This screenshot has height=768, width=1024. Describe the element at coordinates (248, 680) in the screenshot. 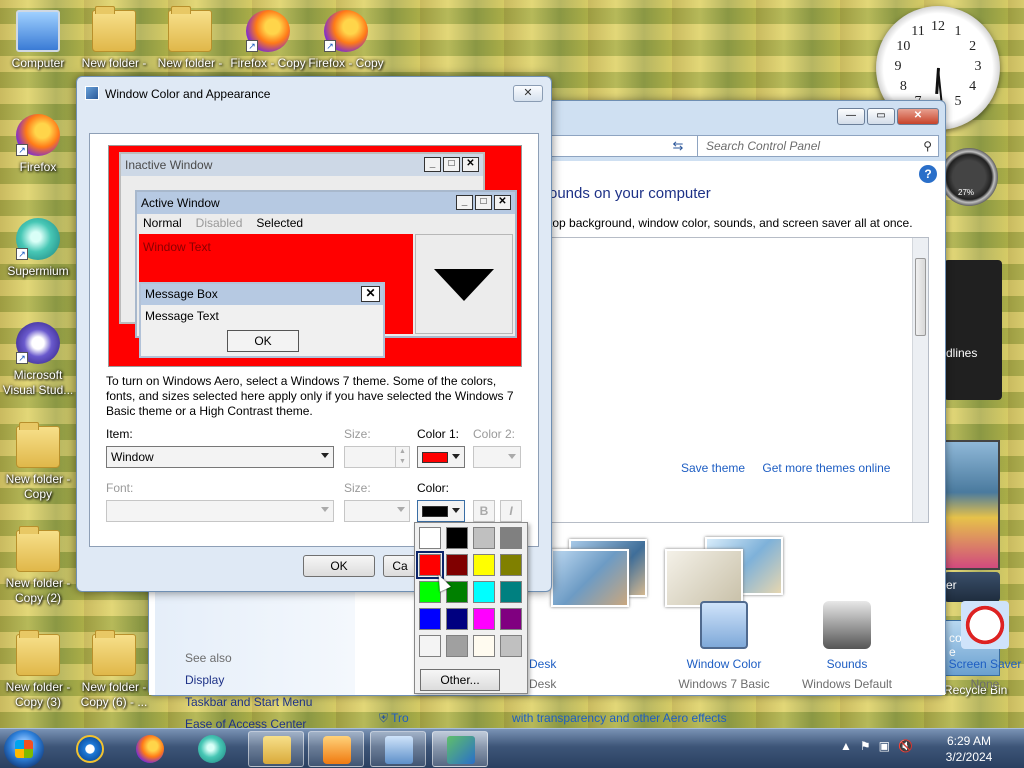

I see `display-link: Display` at that location.